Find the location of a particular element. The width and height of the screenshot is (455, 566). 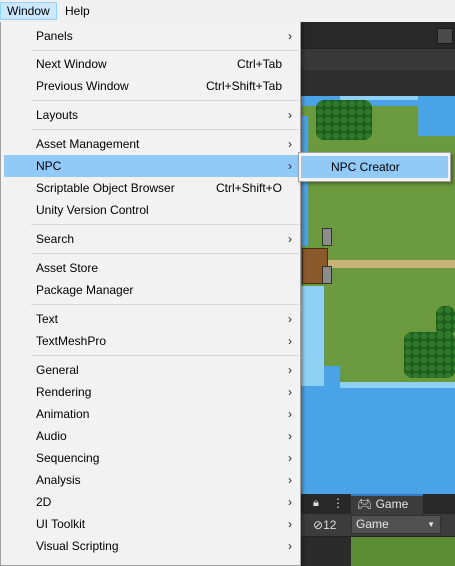

tab-game: 🎮︎ Game is located at coordinates (387, 504).